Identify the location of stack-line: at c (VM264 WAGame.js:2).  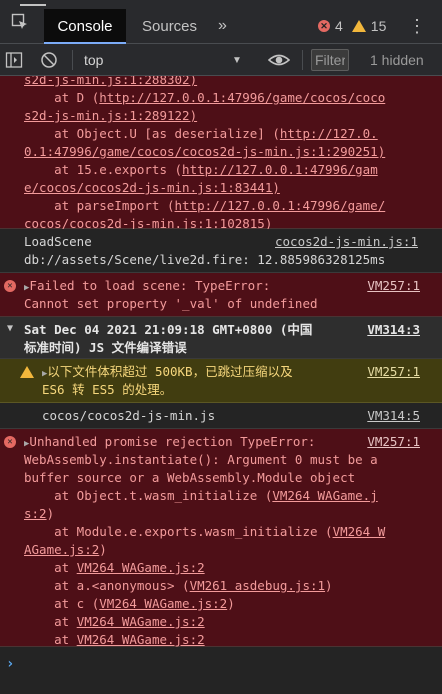
(233, 604).